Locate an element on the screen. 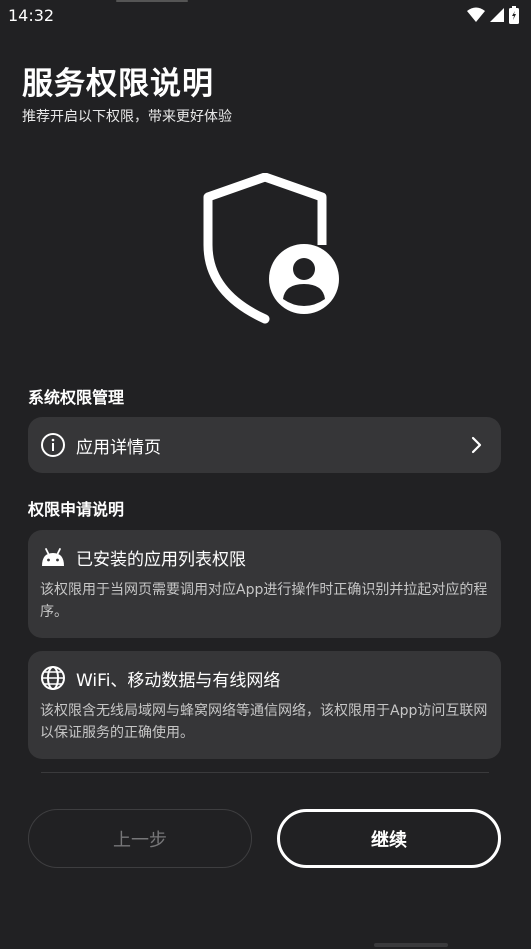 This screenshot has height=949, width=531. app-details-item: 应用详情页 is located at coordinates (264, 445).